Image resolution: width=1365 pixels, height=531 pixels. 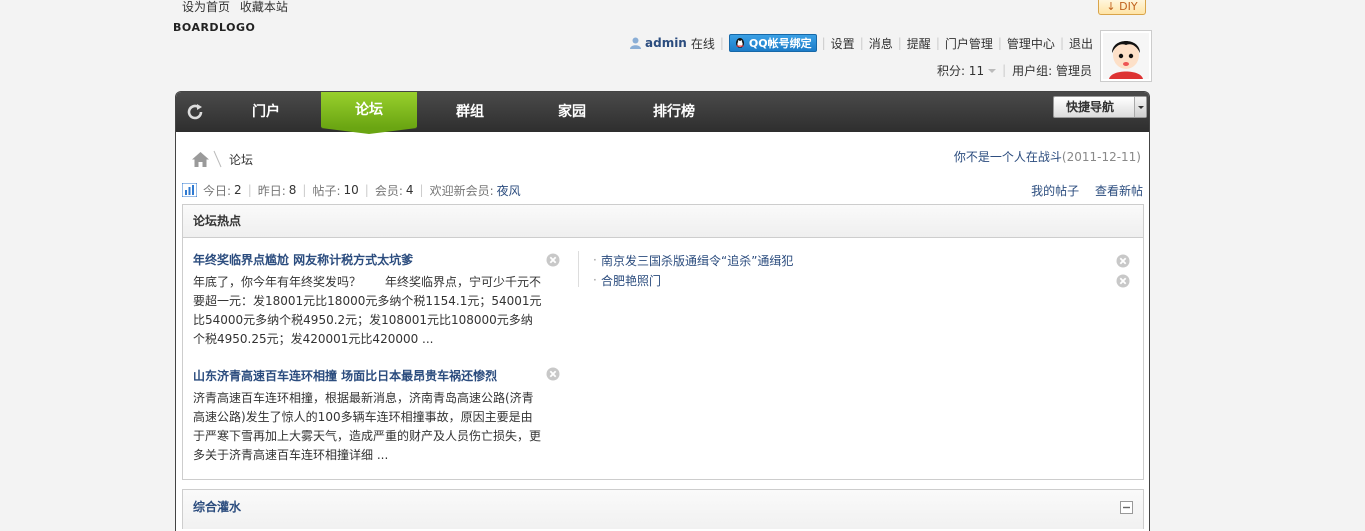 I want to click on column-divider, so click(x=578, y=269).